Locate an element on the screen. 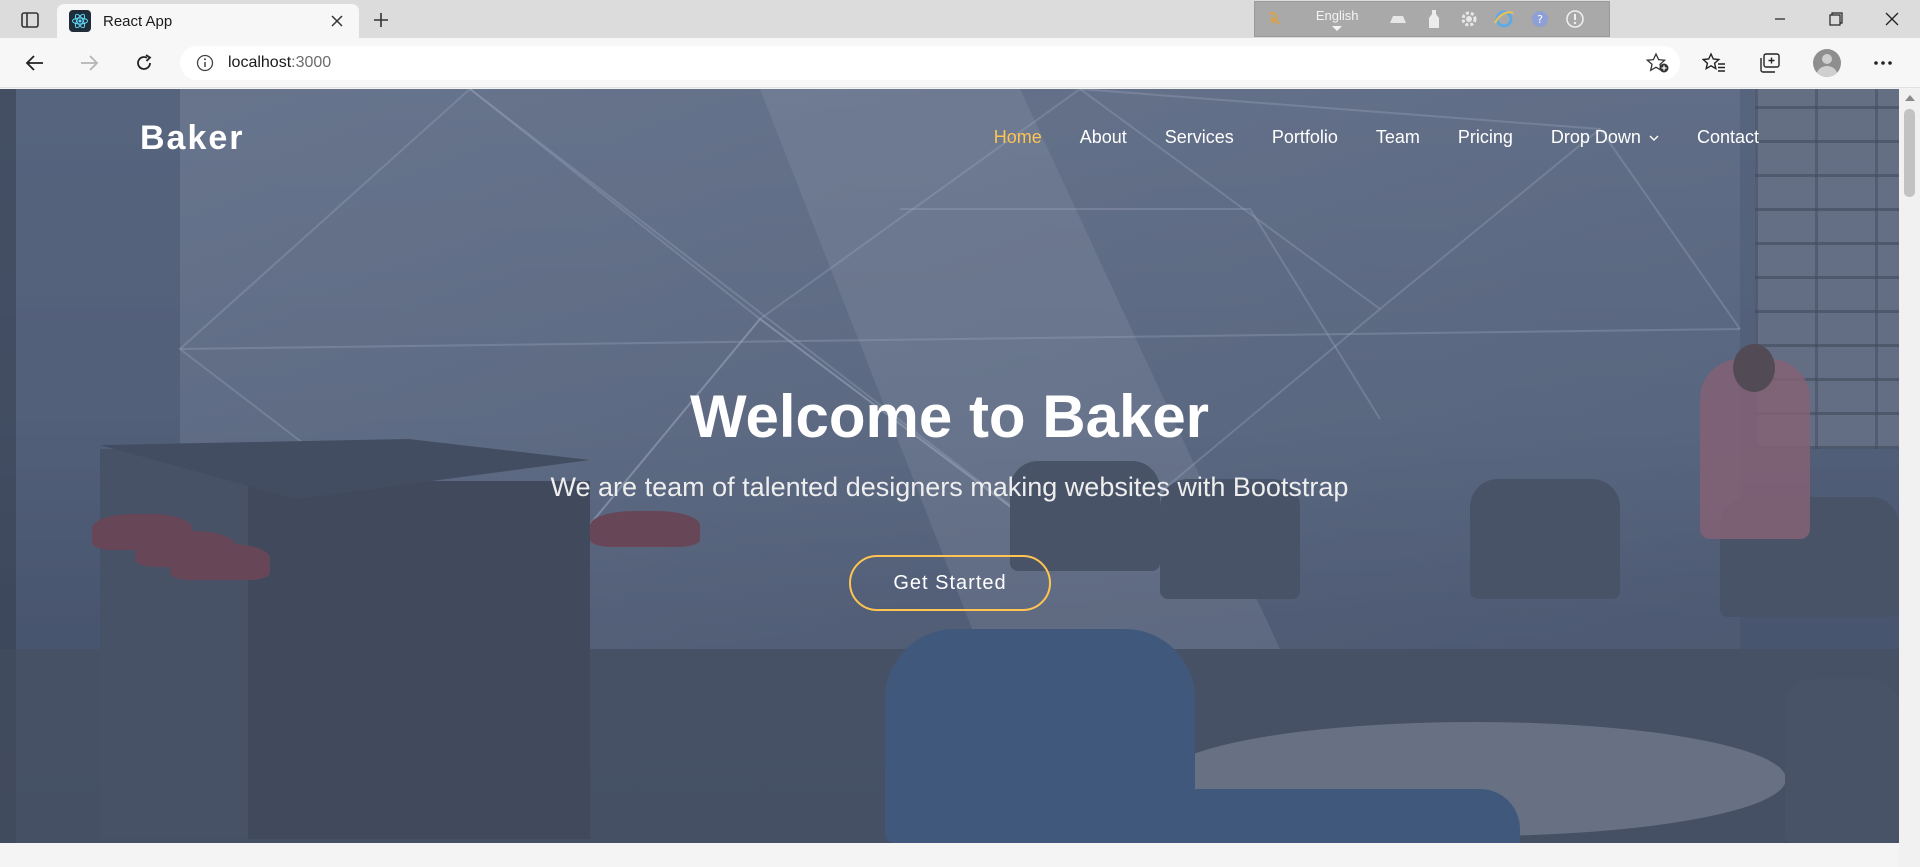 The width and height of the screenshot is (1920, 867). plus-icon is located at coordinates (381, 20).